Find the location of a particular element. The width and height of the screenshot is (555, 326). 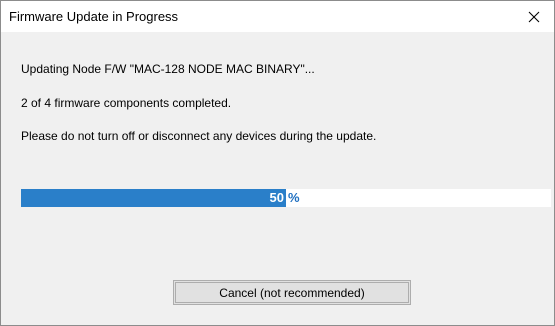

cancel-button: Cancel (not recommended) is located at coordinates (292, 292).